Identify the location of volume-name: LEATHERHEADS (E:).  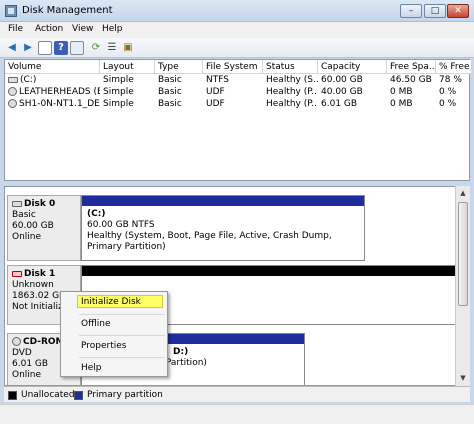
(59, 92).